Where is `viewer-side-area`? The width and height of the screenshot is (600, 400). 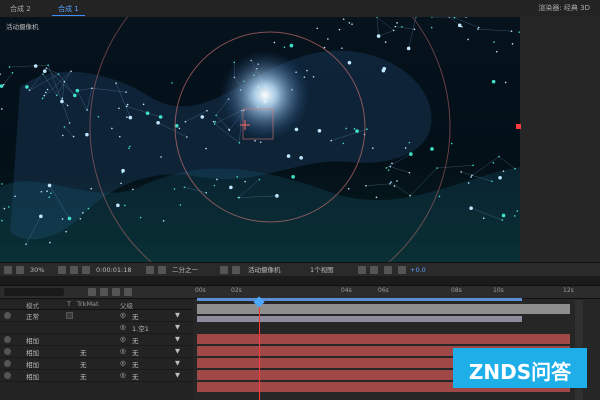 viewer-side-area is located at coordinates (560, 139).